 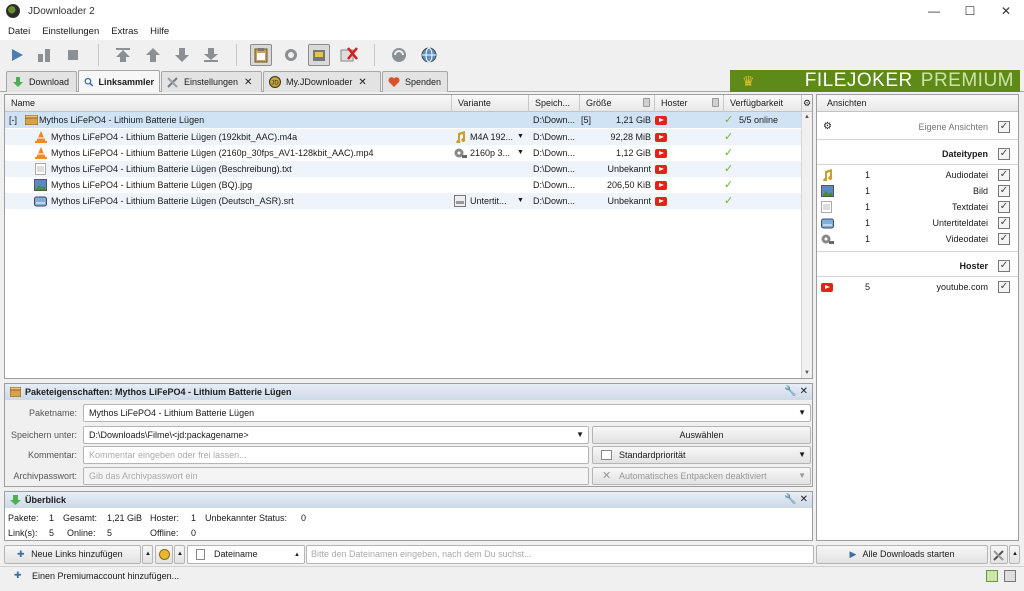 I want to click on menu-extras: Extras, so click(x=126, y=31).